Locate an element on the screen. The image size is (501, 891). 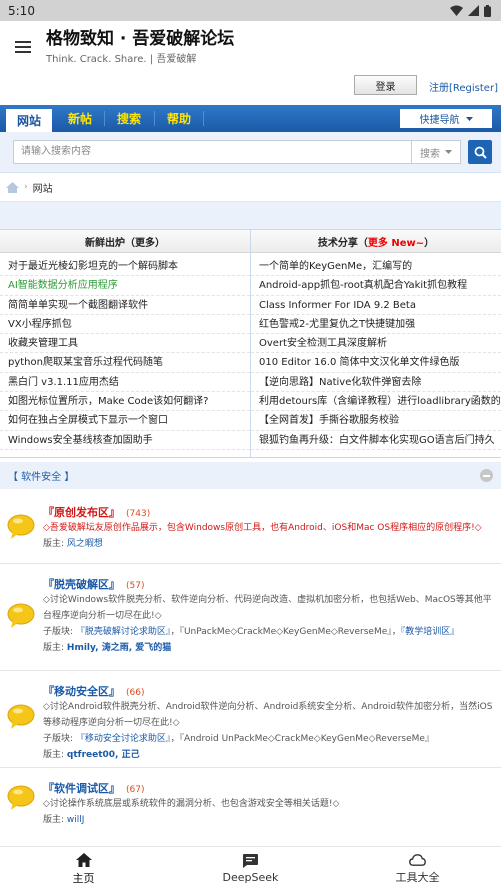
list-item: Android-app抓包-root真机配合Yakit抓包教程 is located at coordinates (376, 286).